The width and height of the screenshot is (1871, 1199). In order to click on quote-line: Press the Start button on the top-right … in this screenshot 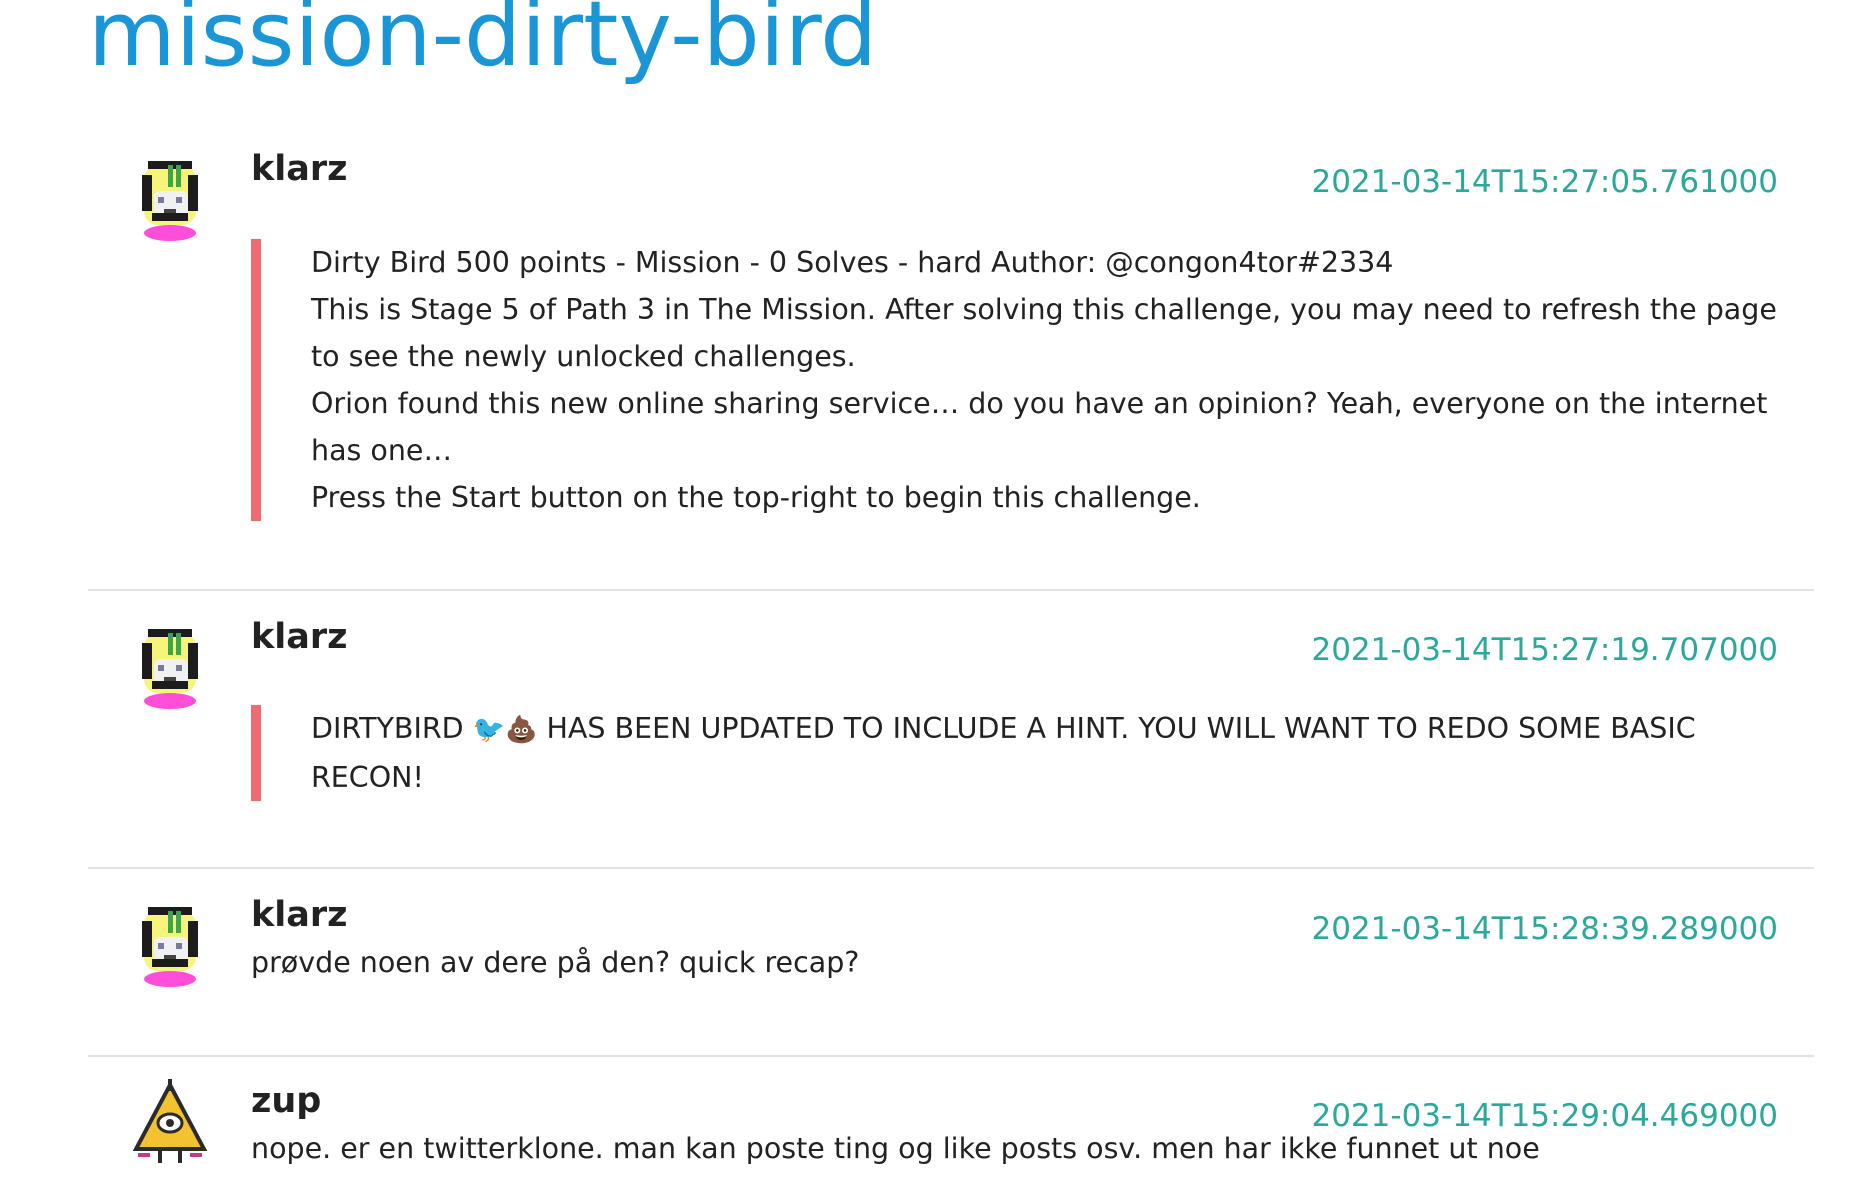, I will do `click(756, 497)`.